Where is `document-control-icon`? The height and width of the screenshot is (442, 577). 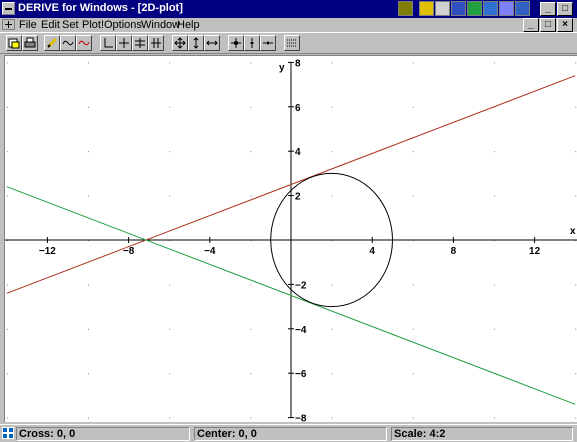 document-control-icon is located at coordinates (8, 24).